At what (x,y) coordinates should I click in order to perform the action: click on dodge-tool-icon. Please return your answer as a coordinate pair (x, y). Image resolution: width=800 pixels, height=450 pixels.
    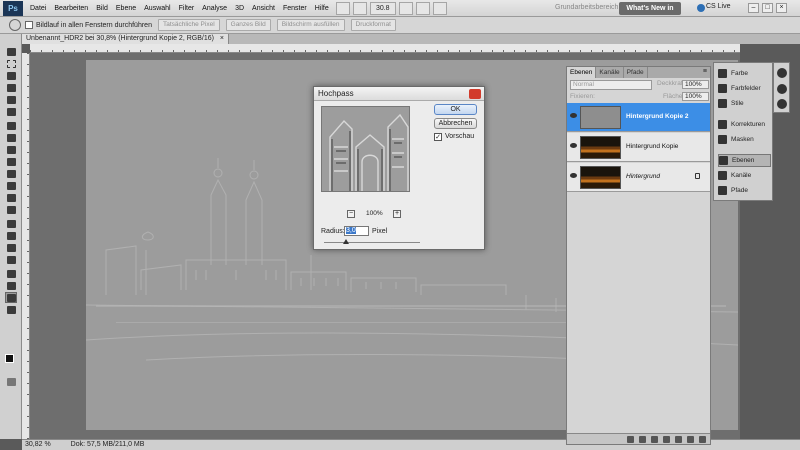
    Looking at the image, I should click on (11, 209).